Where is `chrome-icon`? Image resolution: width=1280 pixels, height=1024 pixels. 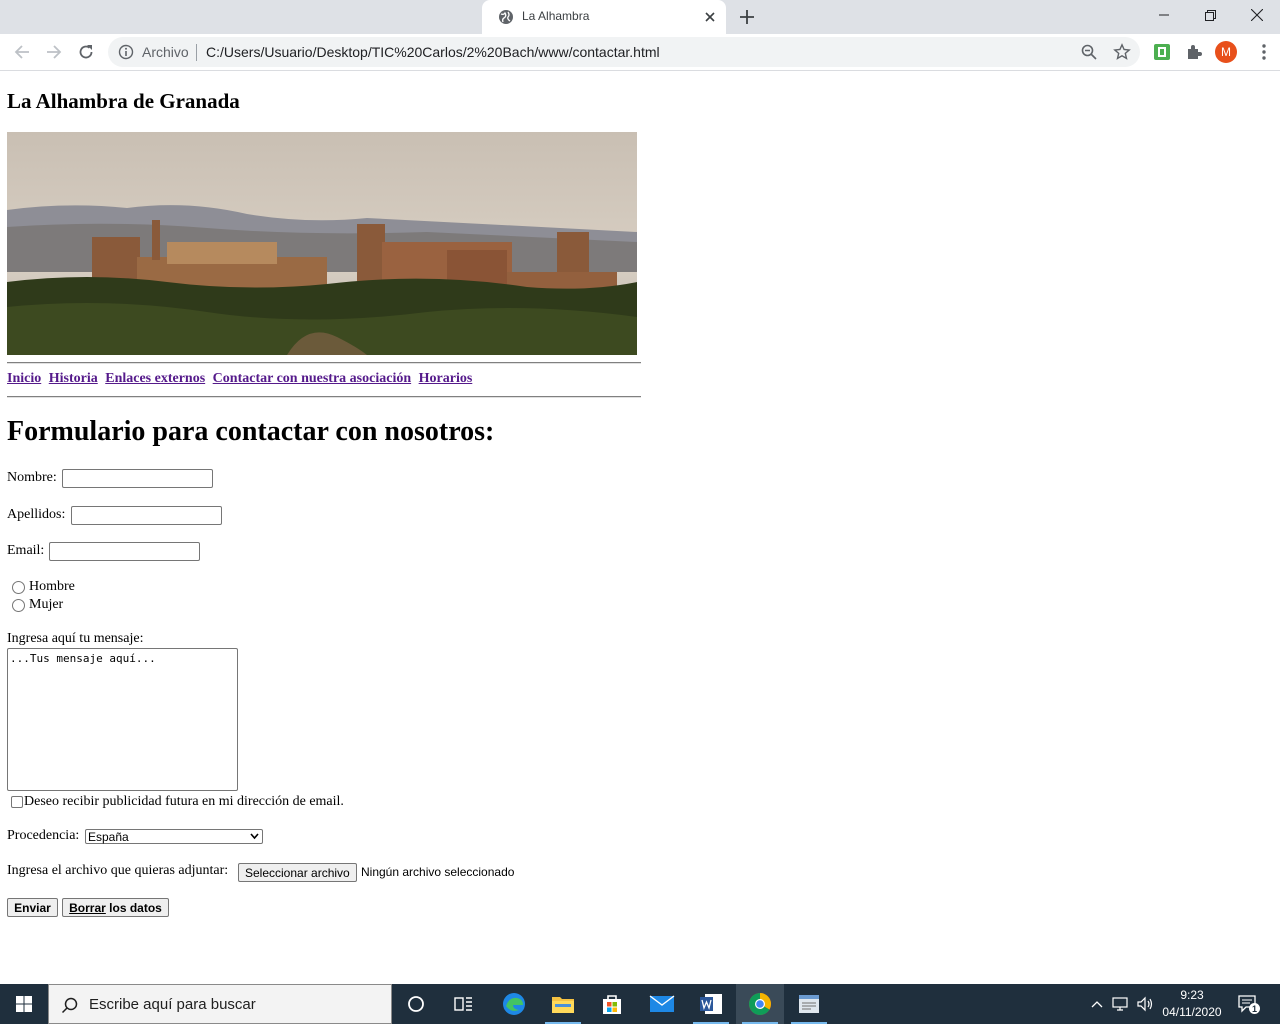 chrome-icon is located at coordinates (760, 1004).